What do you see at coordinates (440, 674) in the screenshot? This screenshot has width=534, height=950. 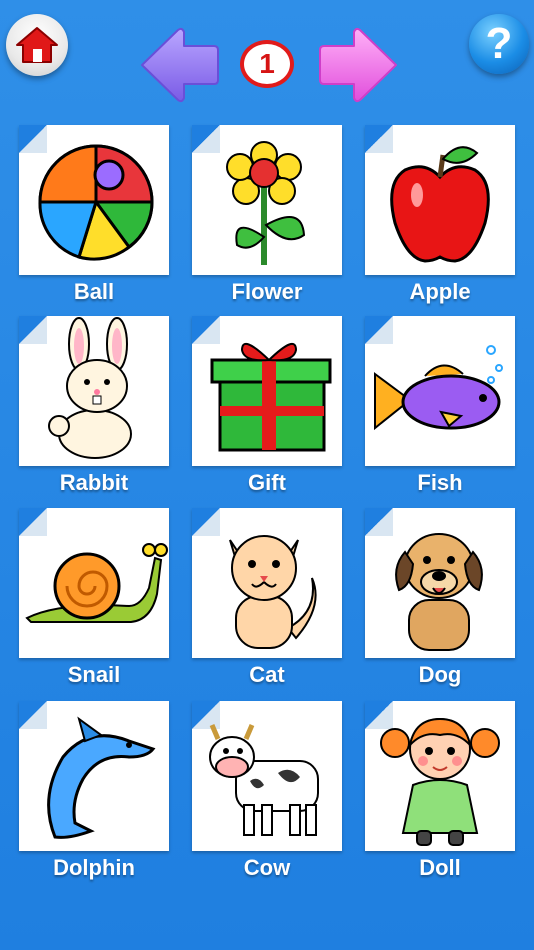 I see `card-label: Dog` at bounding box center [440, 674].